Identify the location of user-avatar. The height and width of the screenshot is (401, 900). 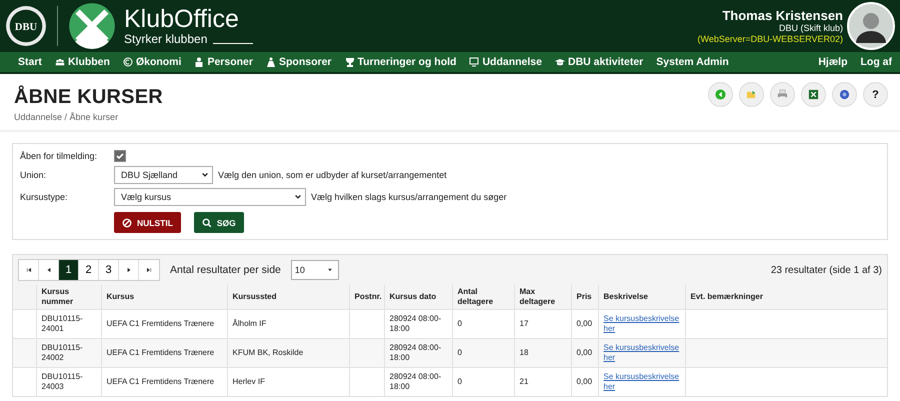
(871, 26).